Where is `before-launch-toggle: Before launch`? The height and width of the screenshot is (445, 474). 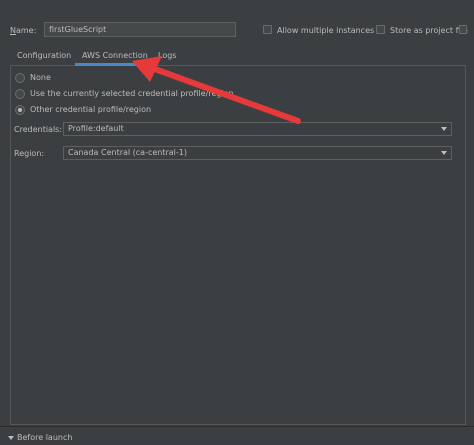 before-launch-toggle: Before launch is located at coordinates (40, 437).